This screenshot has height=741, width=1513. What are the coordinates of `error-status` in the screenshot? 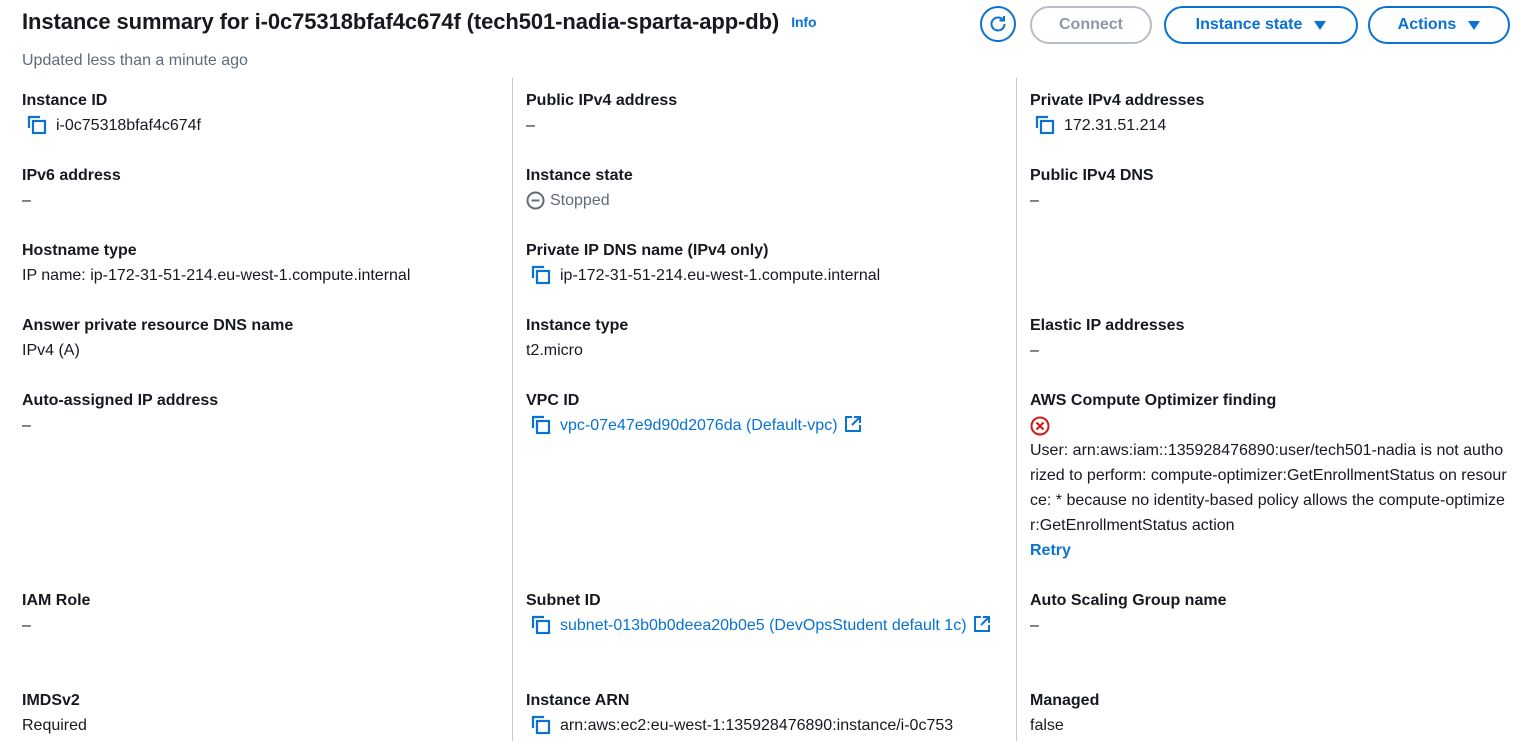 It's located at (1269, 425).